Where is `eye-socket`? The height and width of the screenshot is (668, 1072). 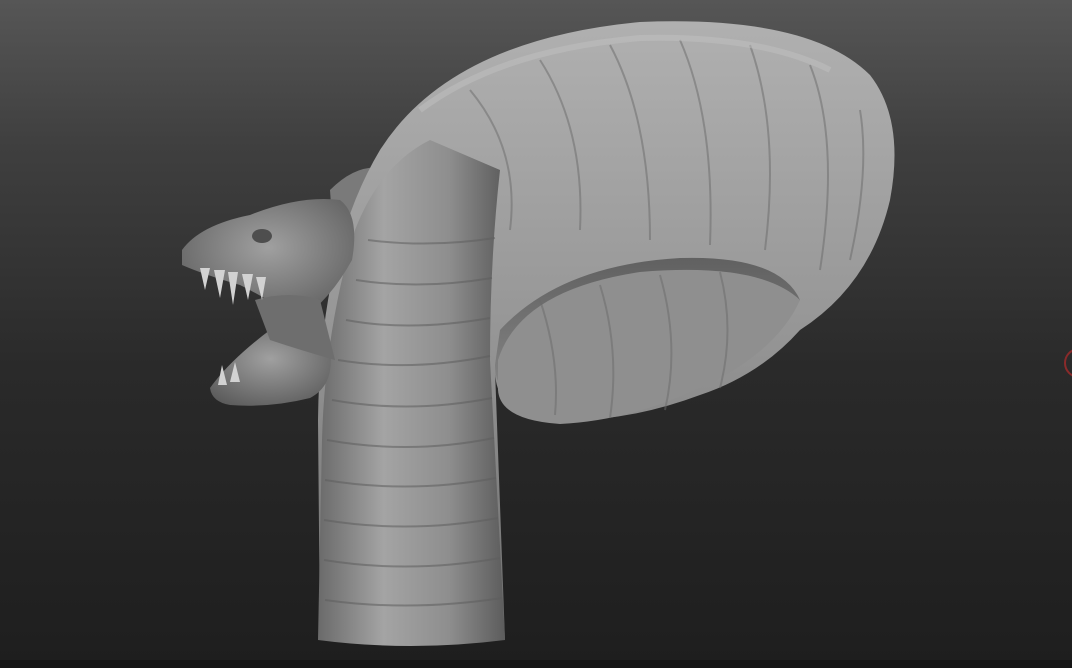
eye-socket is located at coordinates (262, 236).